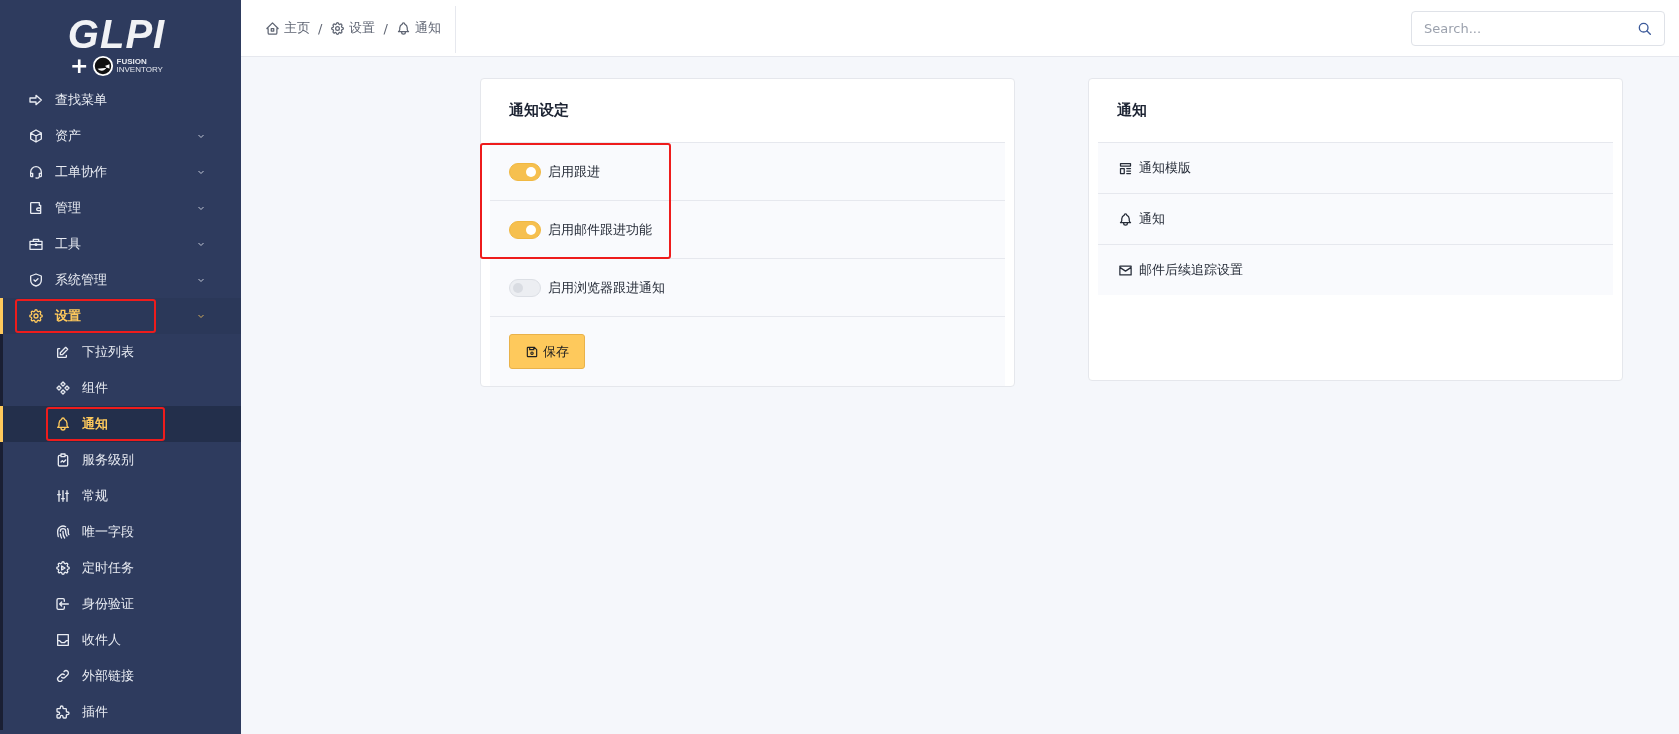  What do you see at coordinates (120, 280) in the screenshot?
I see `sidebar-item: 系统管理` at bounding box center [120, 280].